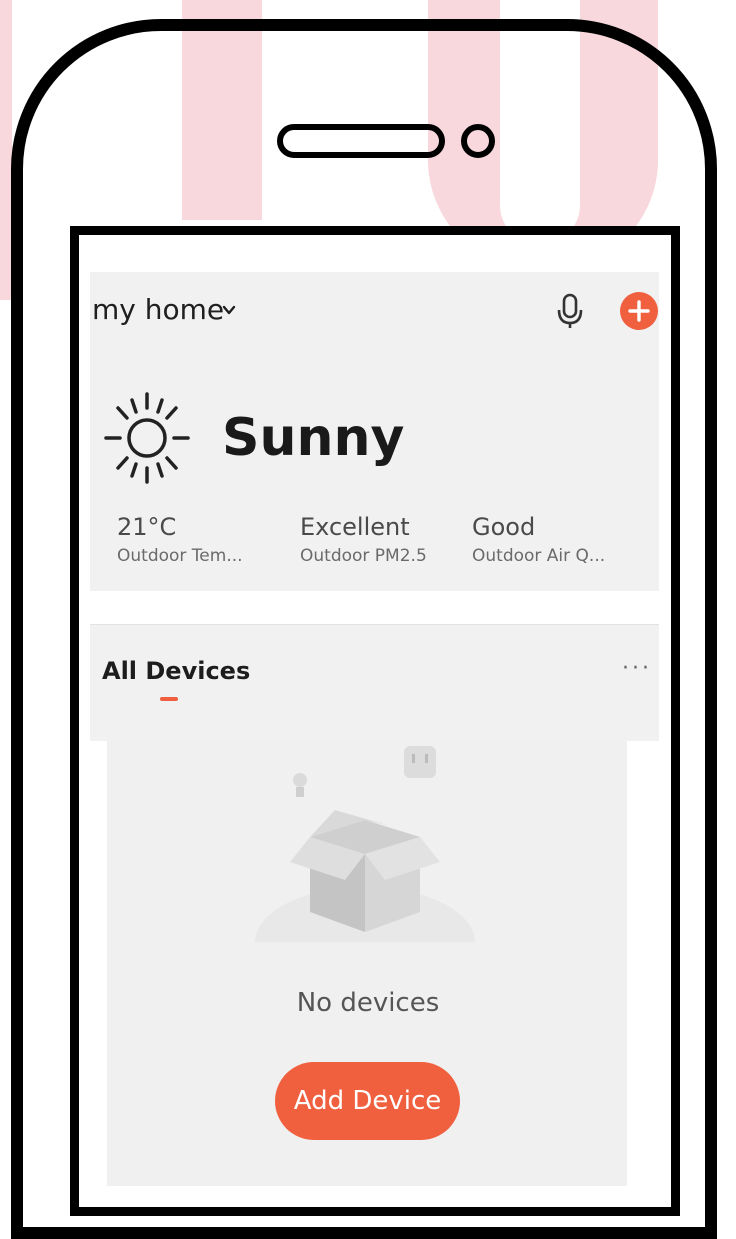 Image resolution: width=736 pixels, height=1239 pixels. Describe the element at coordinates (355, 527) in the screenshot. I see `outdoor-pm25-value: Excellent` at that location.